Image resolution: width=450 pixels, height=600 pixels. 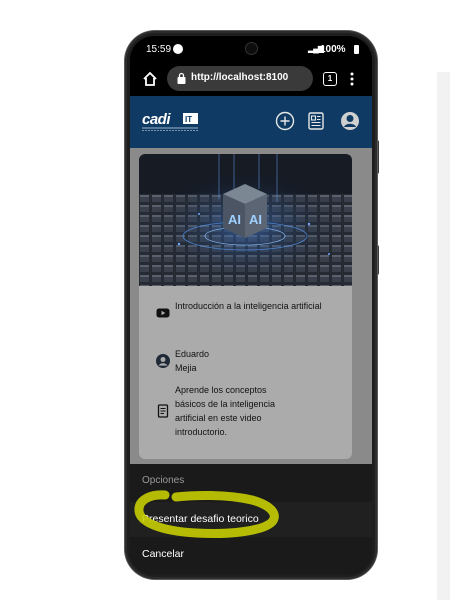 What do you see at coordinates (200, 519) in the screenshot?
I see `present-challenge-label: Presentar desafio teorico` at bounding box center [200, 519].